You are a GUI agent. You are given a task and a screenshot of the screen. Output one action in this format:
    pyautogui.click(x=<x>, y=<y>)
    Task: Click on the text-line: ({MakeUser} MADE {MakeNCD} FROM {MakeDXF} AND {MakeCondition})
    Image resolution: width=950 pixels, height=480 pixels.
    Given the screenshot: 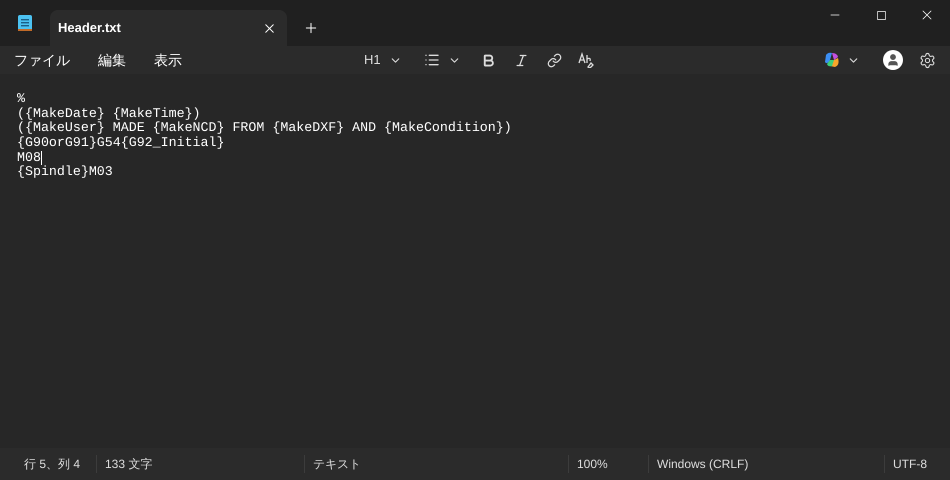 What is the action you would take?
    pyautogui.click(x=264, y=128)
    